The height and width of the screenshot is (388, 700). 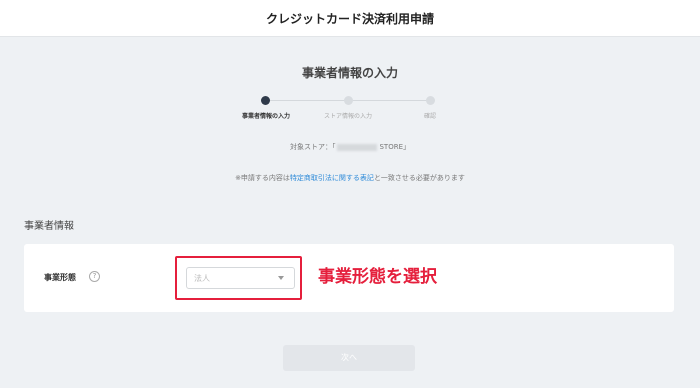 I want to click on legal-notice-link: 特定商取引法に関する表記, so click(x=332, y=178).